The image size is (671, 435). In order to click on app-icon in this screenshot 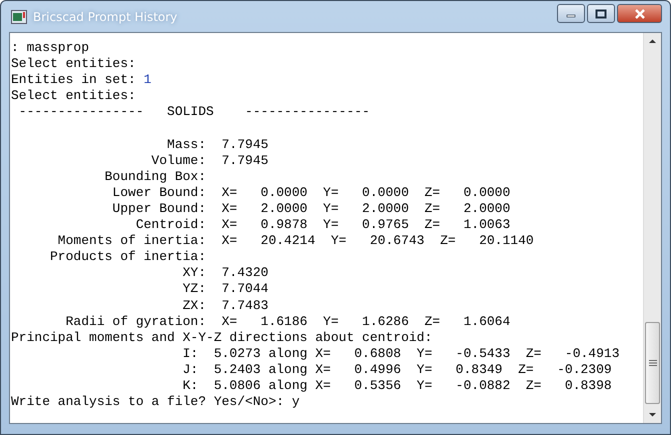, I will do `click(19, 17)`.